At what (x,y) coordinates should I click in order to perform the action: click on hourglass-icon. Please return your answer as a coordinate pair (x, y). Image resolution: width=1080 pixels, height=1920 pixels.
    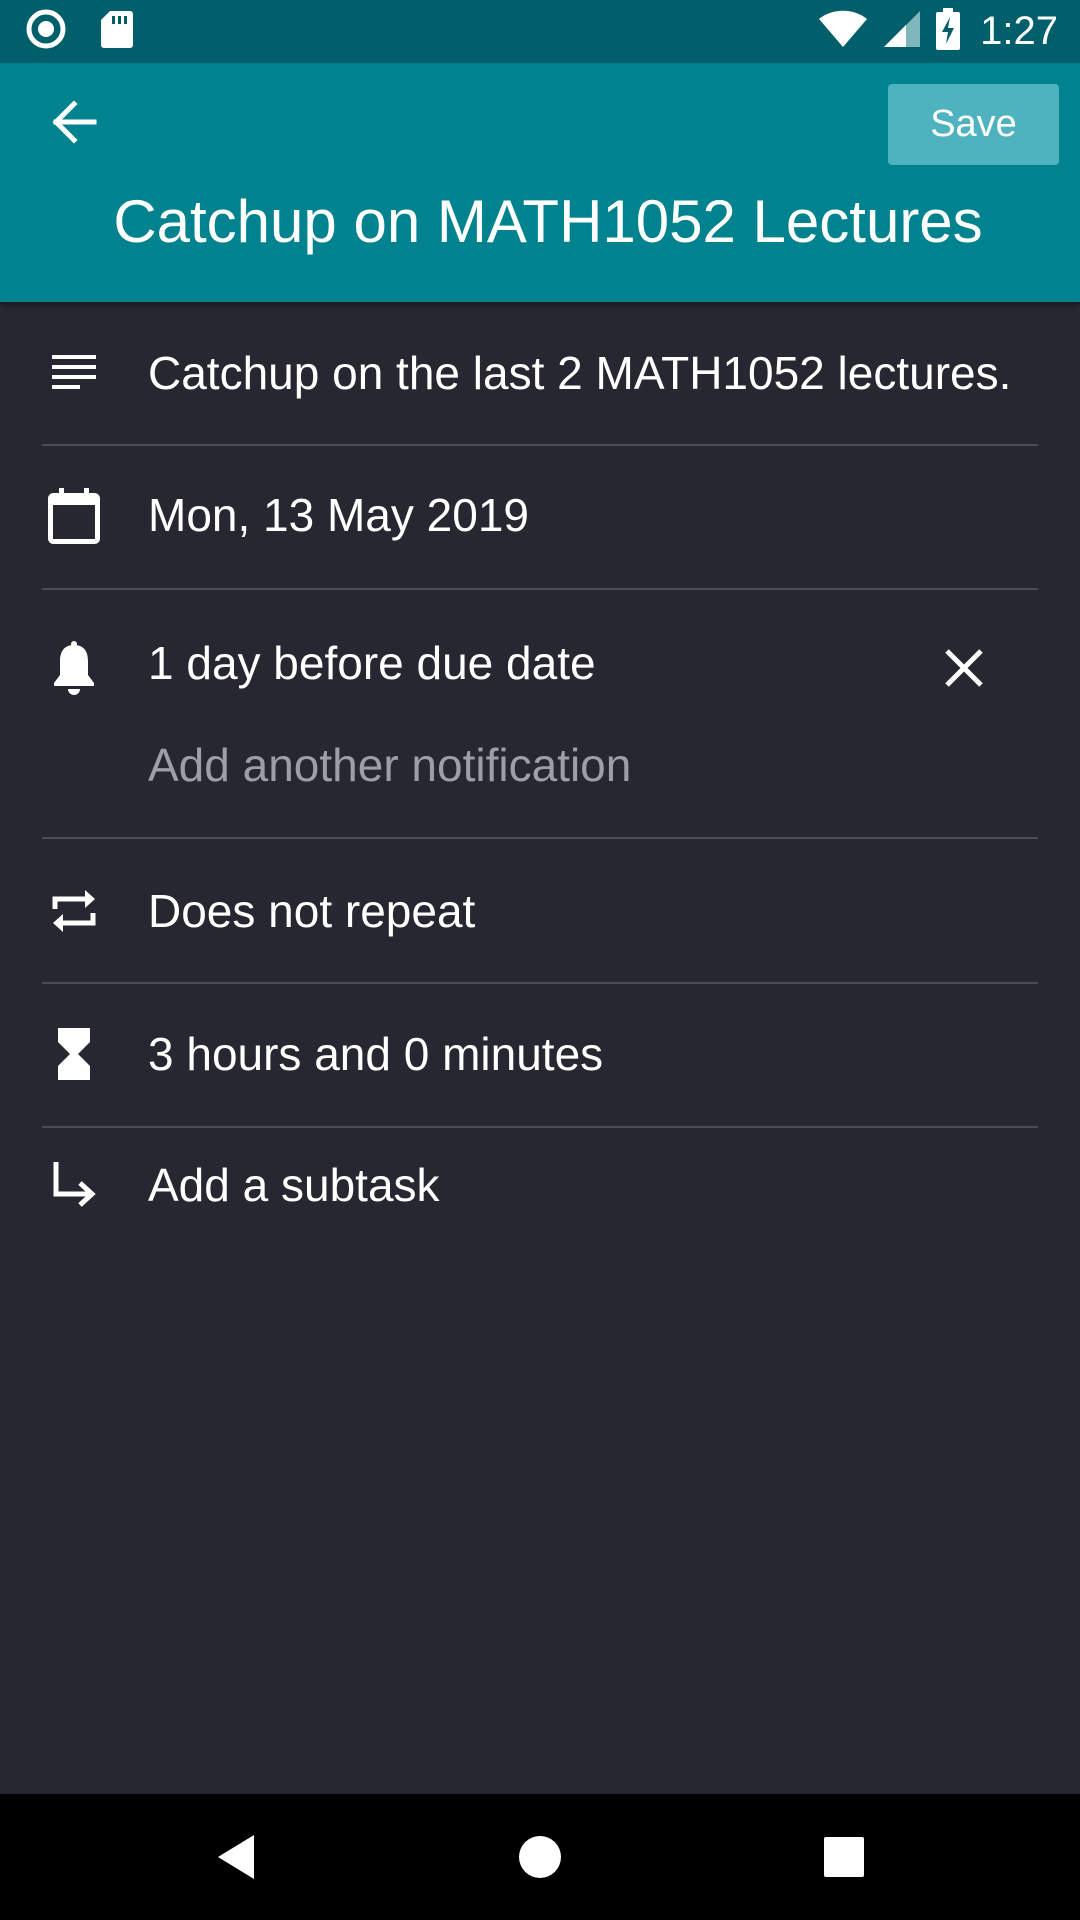
    Looking at the image, I should click on (74, 1054).